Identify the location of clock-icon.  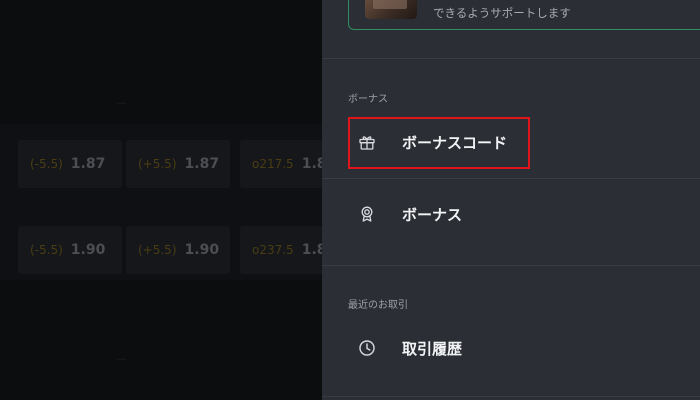
(367, 348).